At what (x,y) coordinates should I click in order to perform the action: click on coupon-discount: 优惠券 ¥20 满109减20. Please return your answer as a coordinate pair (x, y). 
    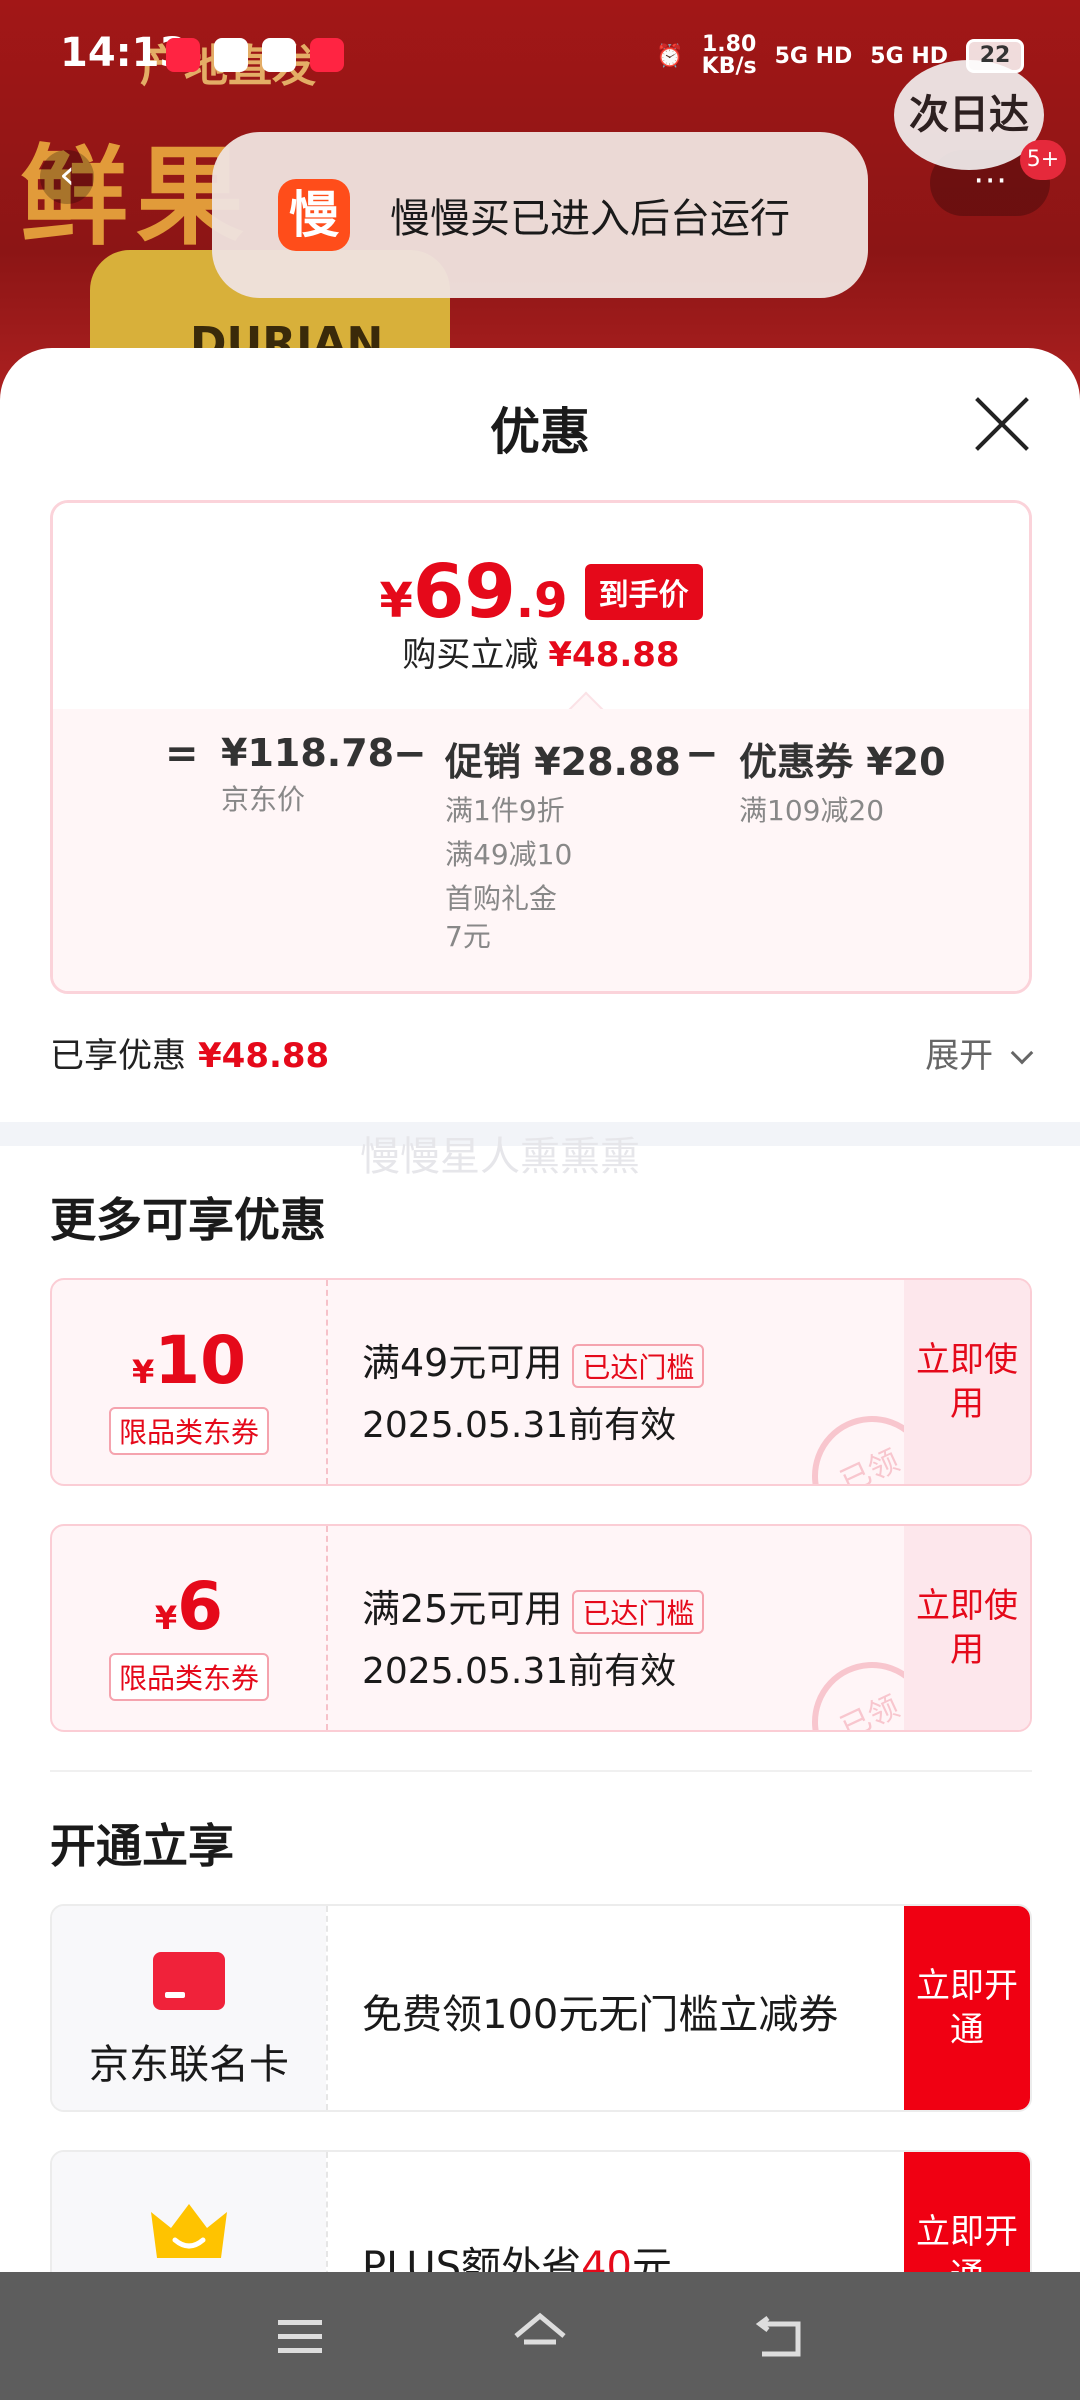
    Looking at the image, I should click on (842, 783).